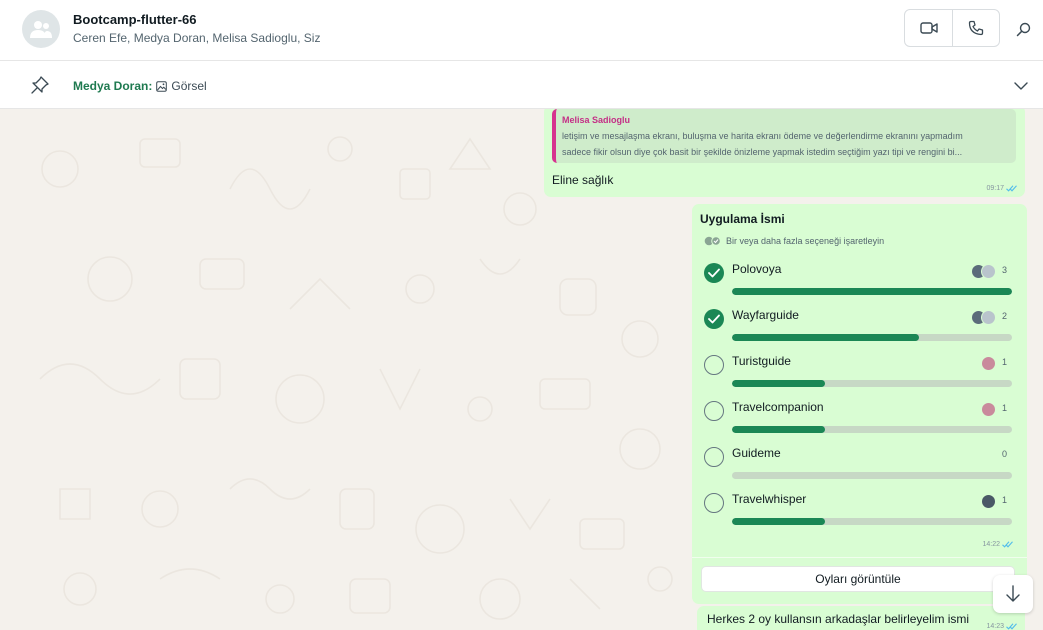  I want to click on poll-option: Travelwhisper 1, so click(859, 515).